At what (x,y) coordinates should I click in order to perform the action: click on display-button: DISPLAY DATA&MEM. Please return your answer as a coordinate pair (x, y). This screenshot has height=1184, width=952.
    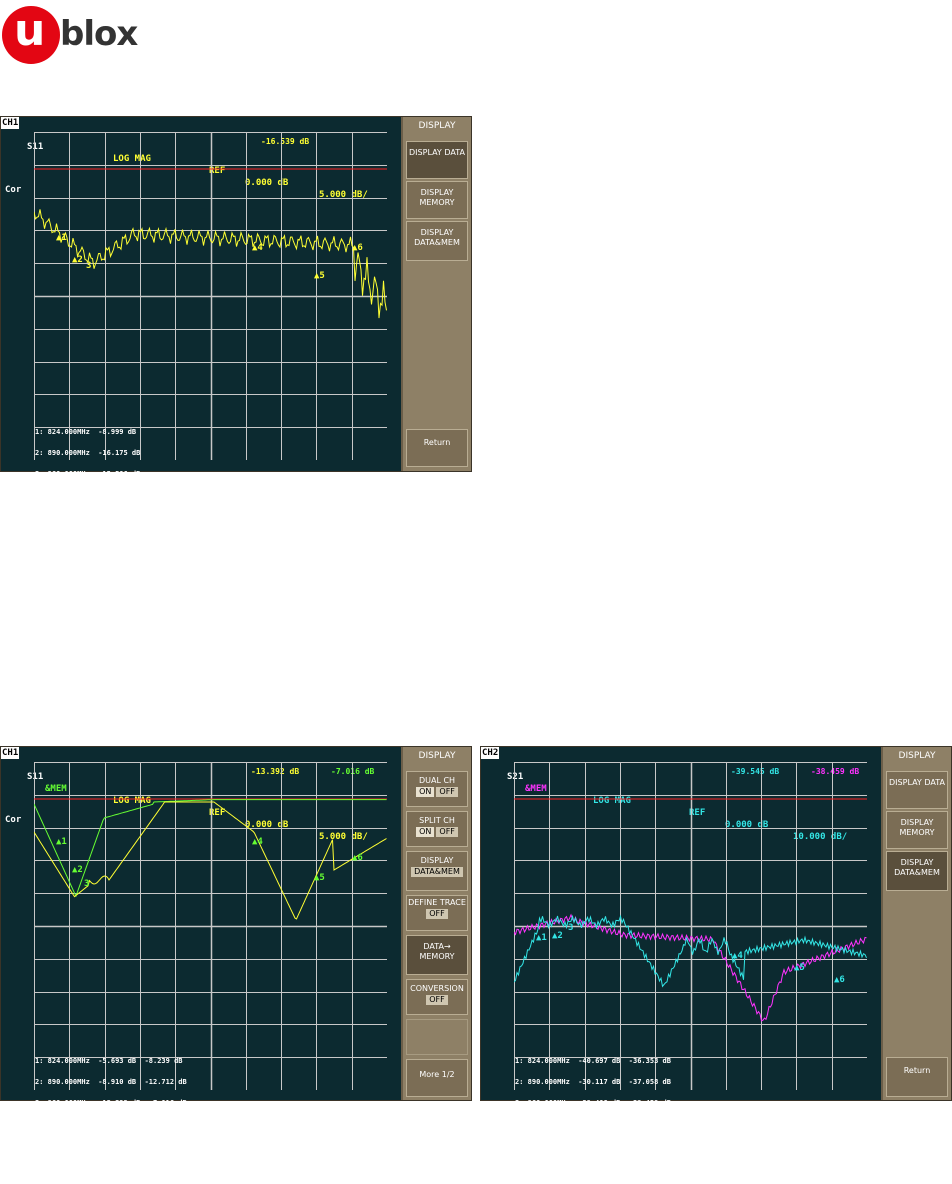
    Looking at the image, I should click on (437, 871).